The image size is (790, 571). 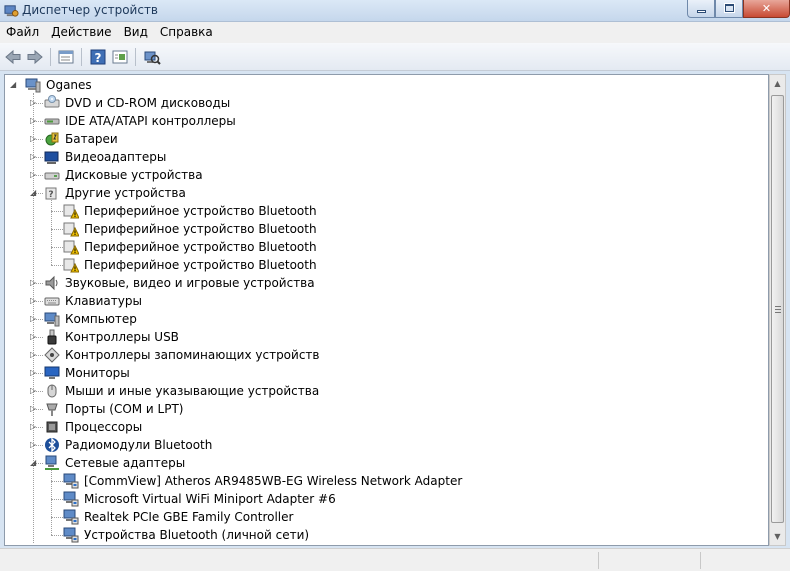 What do you see at coordinates (385, 121) in the screenshot?
I see `tree-category: ▷ IDE ATA/ATAPI контроллеры` at bounding box center [385, 121].